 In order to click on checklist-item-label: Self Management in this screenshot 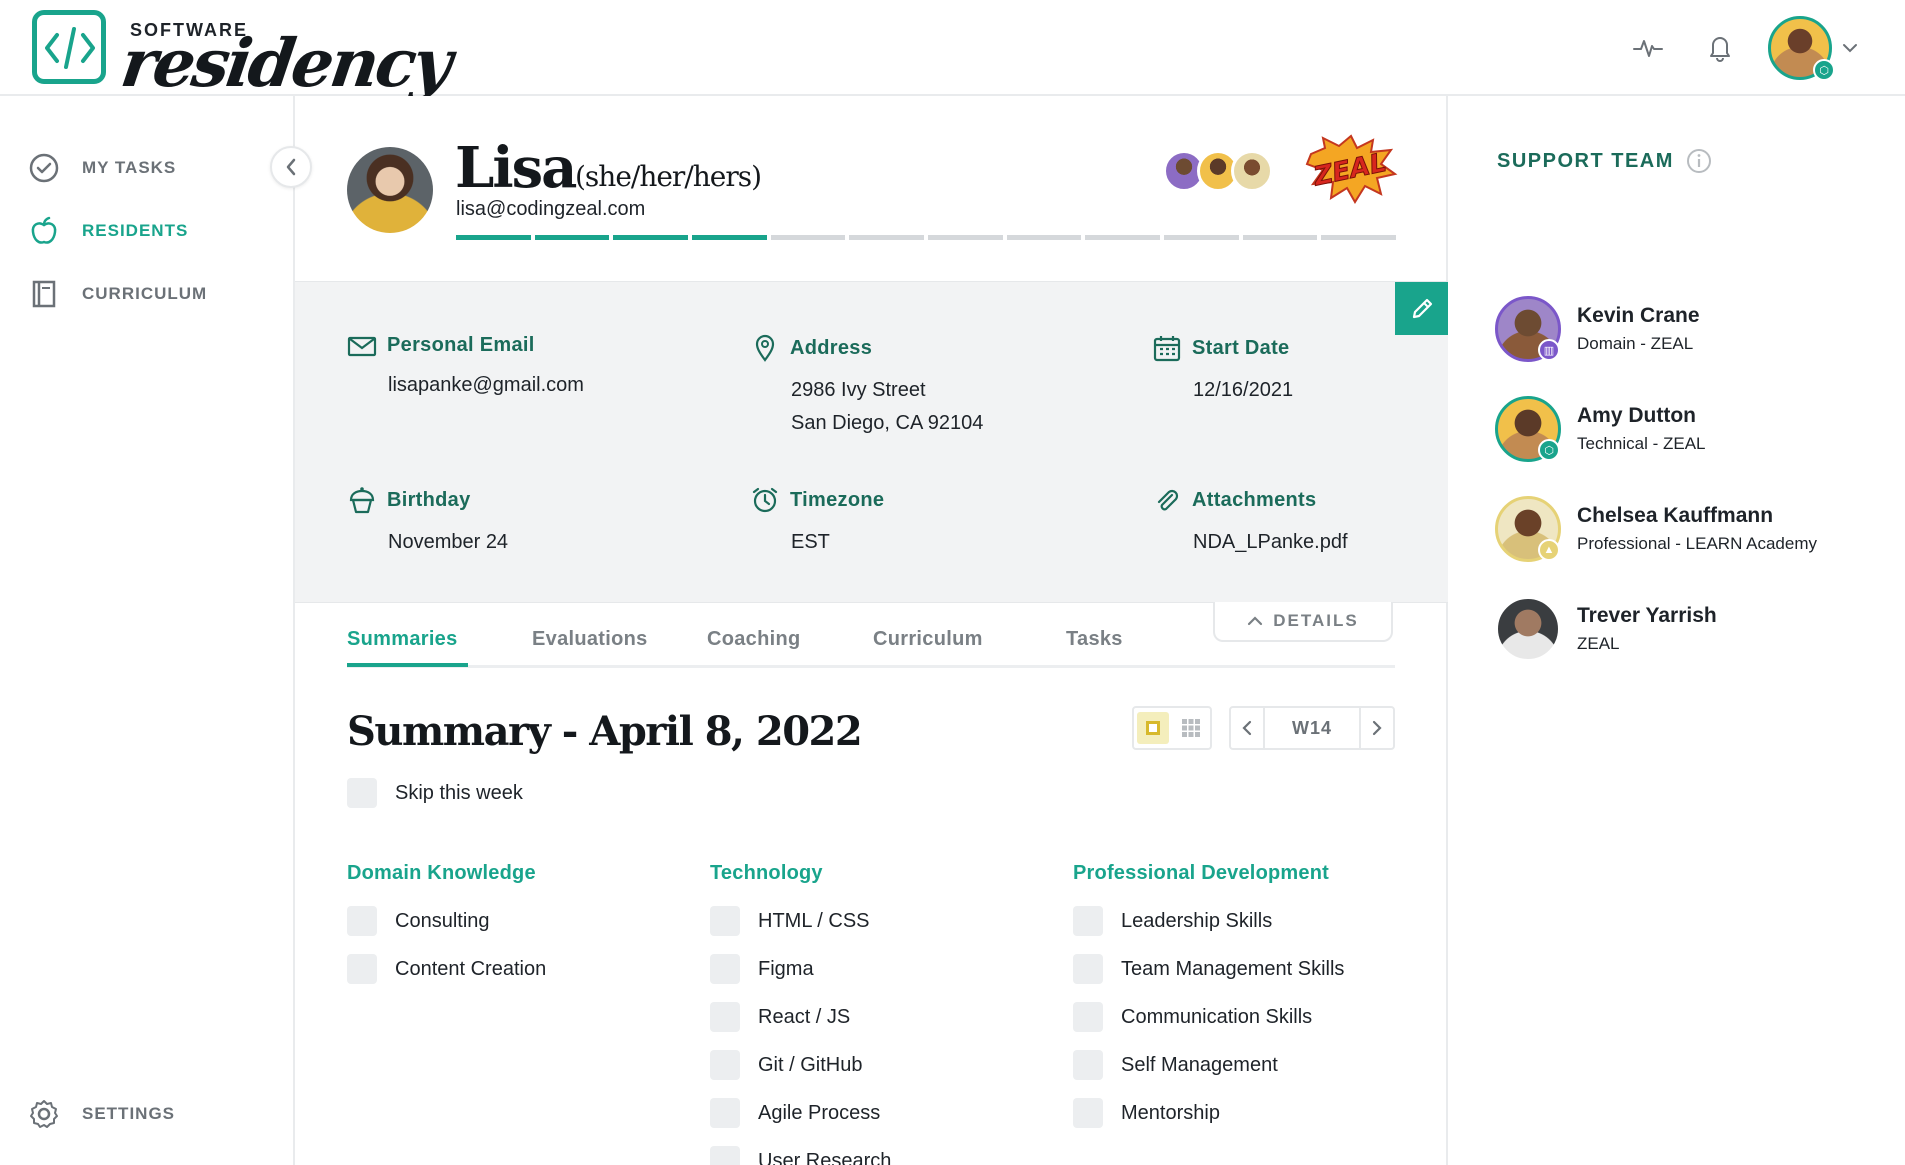, I will do `click(1199, 1064)`.